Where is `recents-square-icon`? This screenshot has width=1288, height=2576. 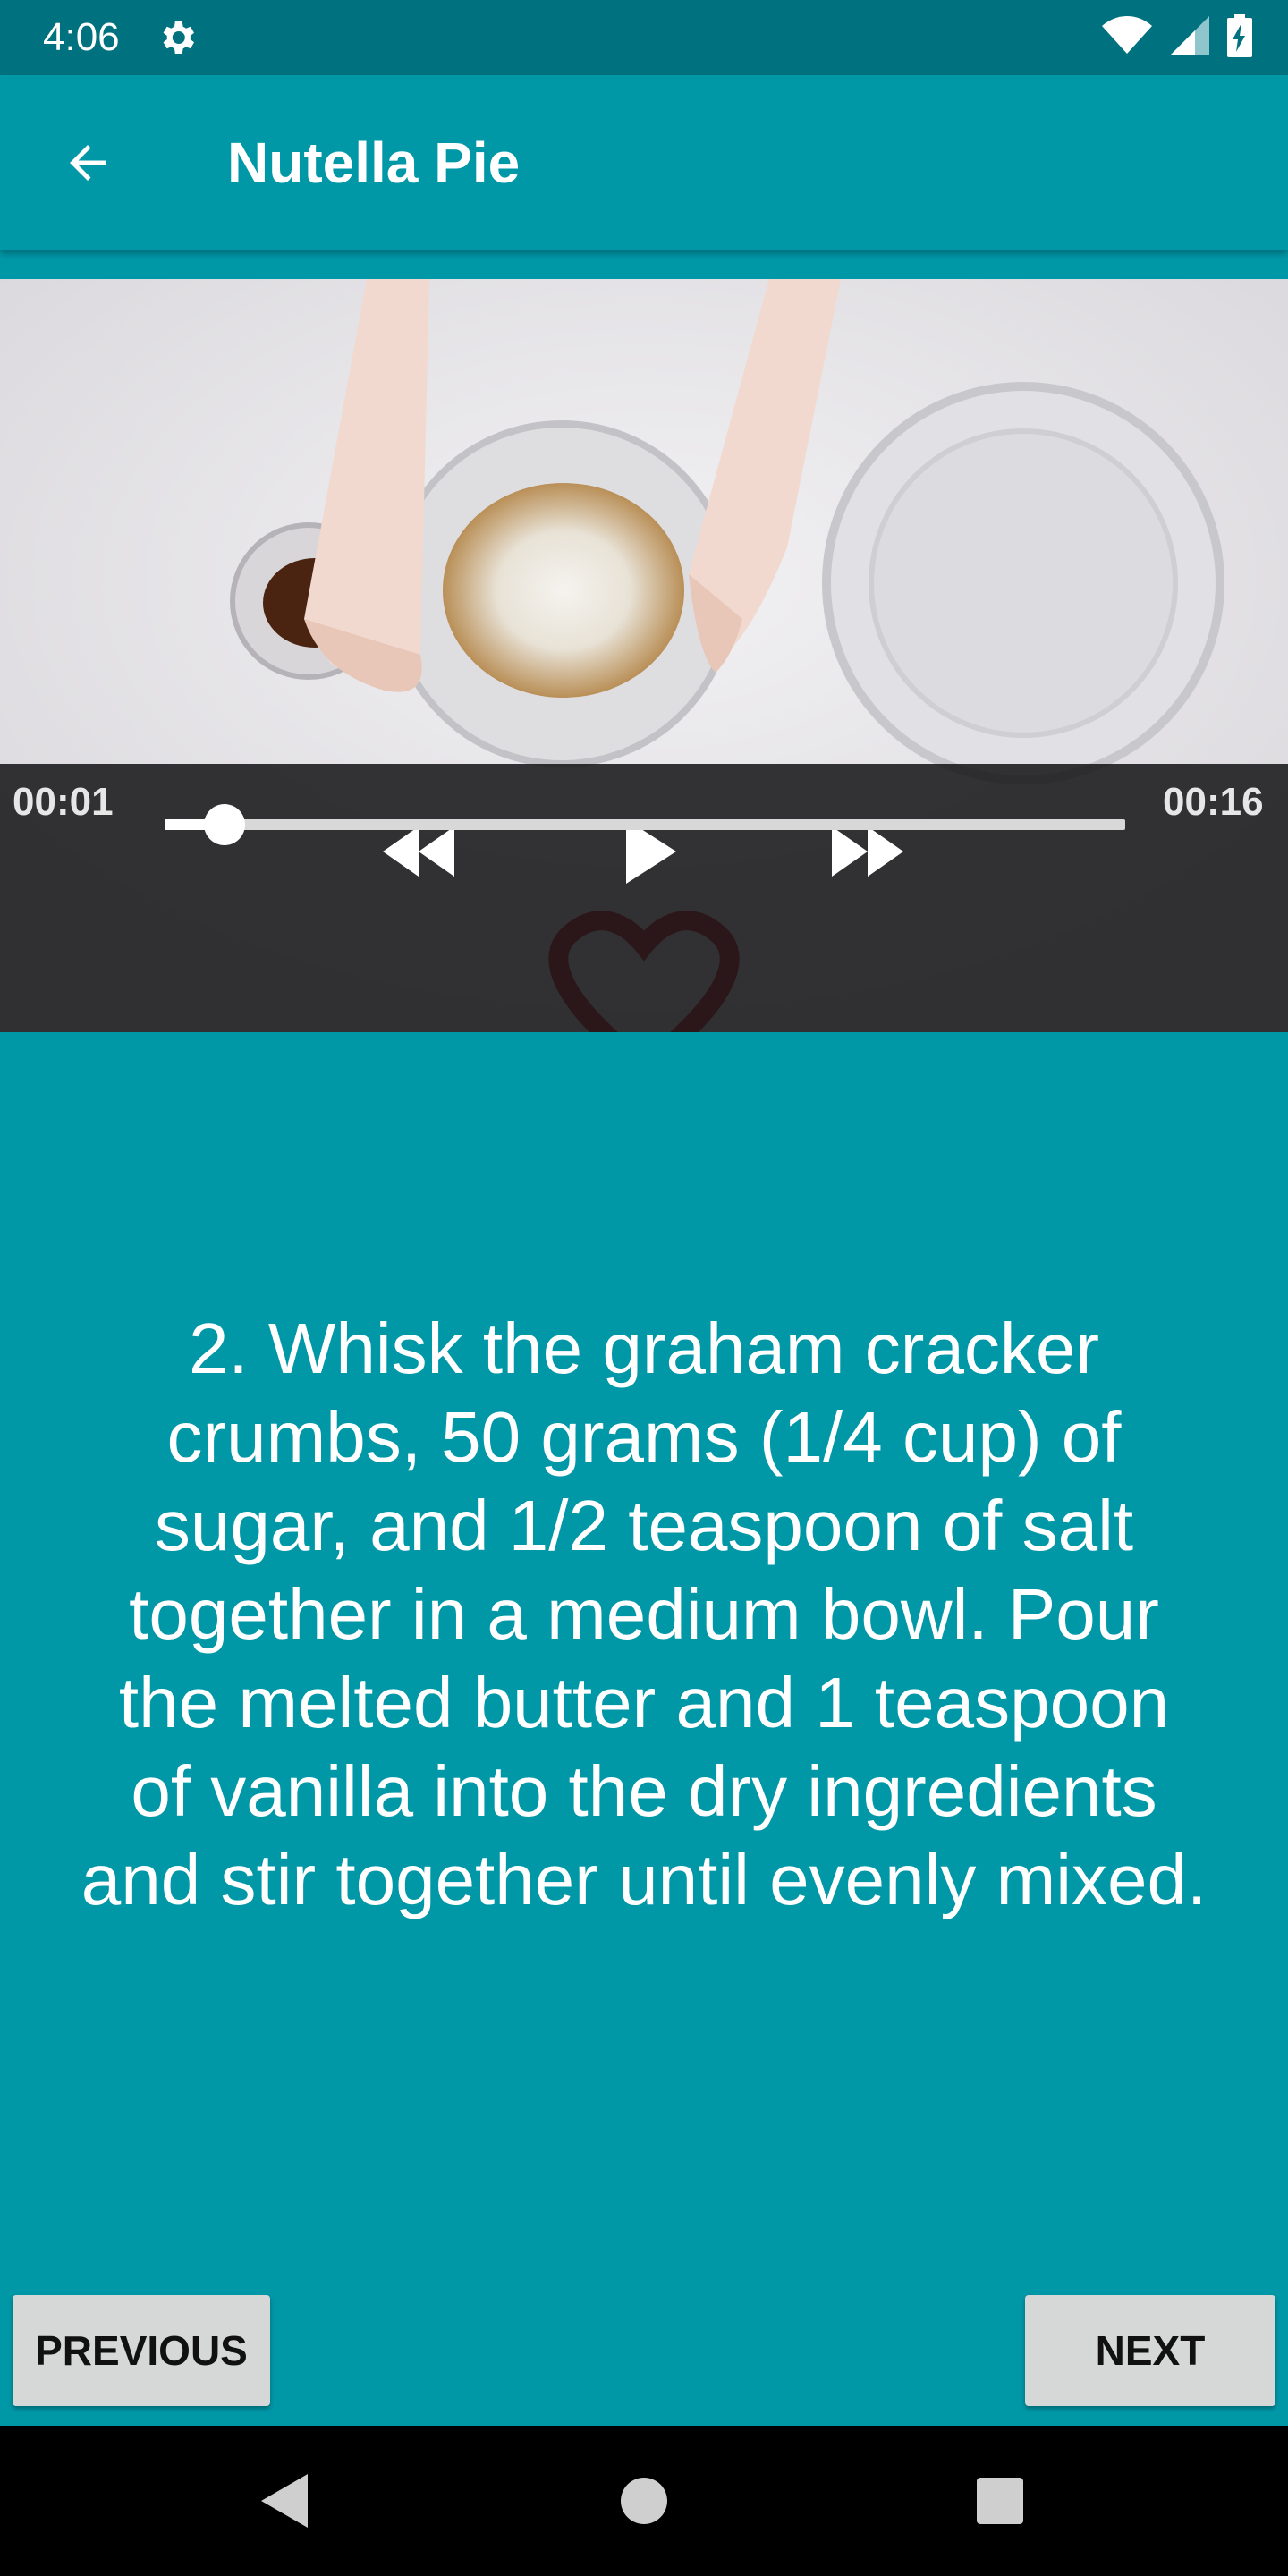 recents-square-icon is located at coordinates (1000, 2501).